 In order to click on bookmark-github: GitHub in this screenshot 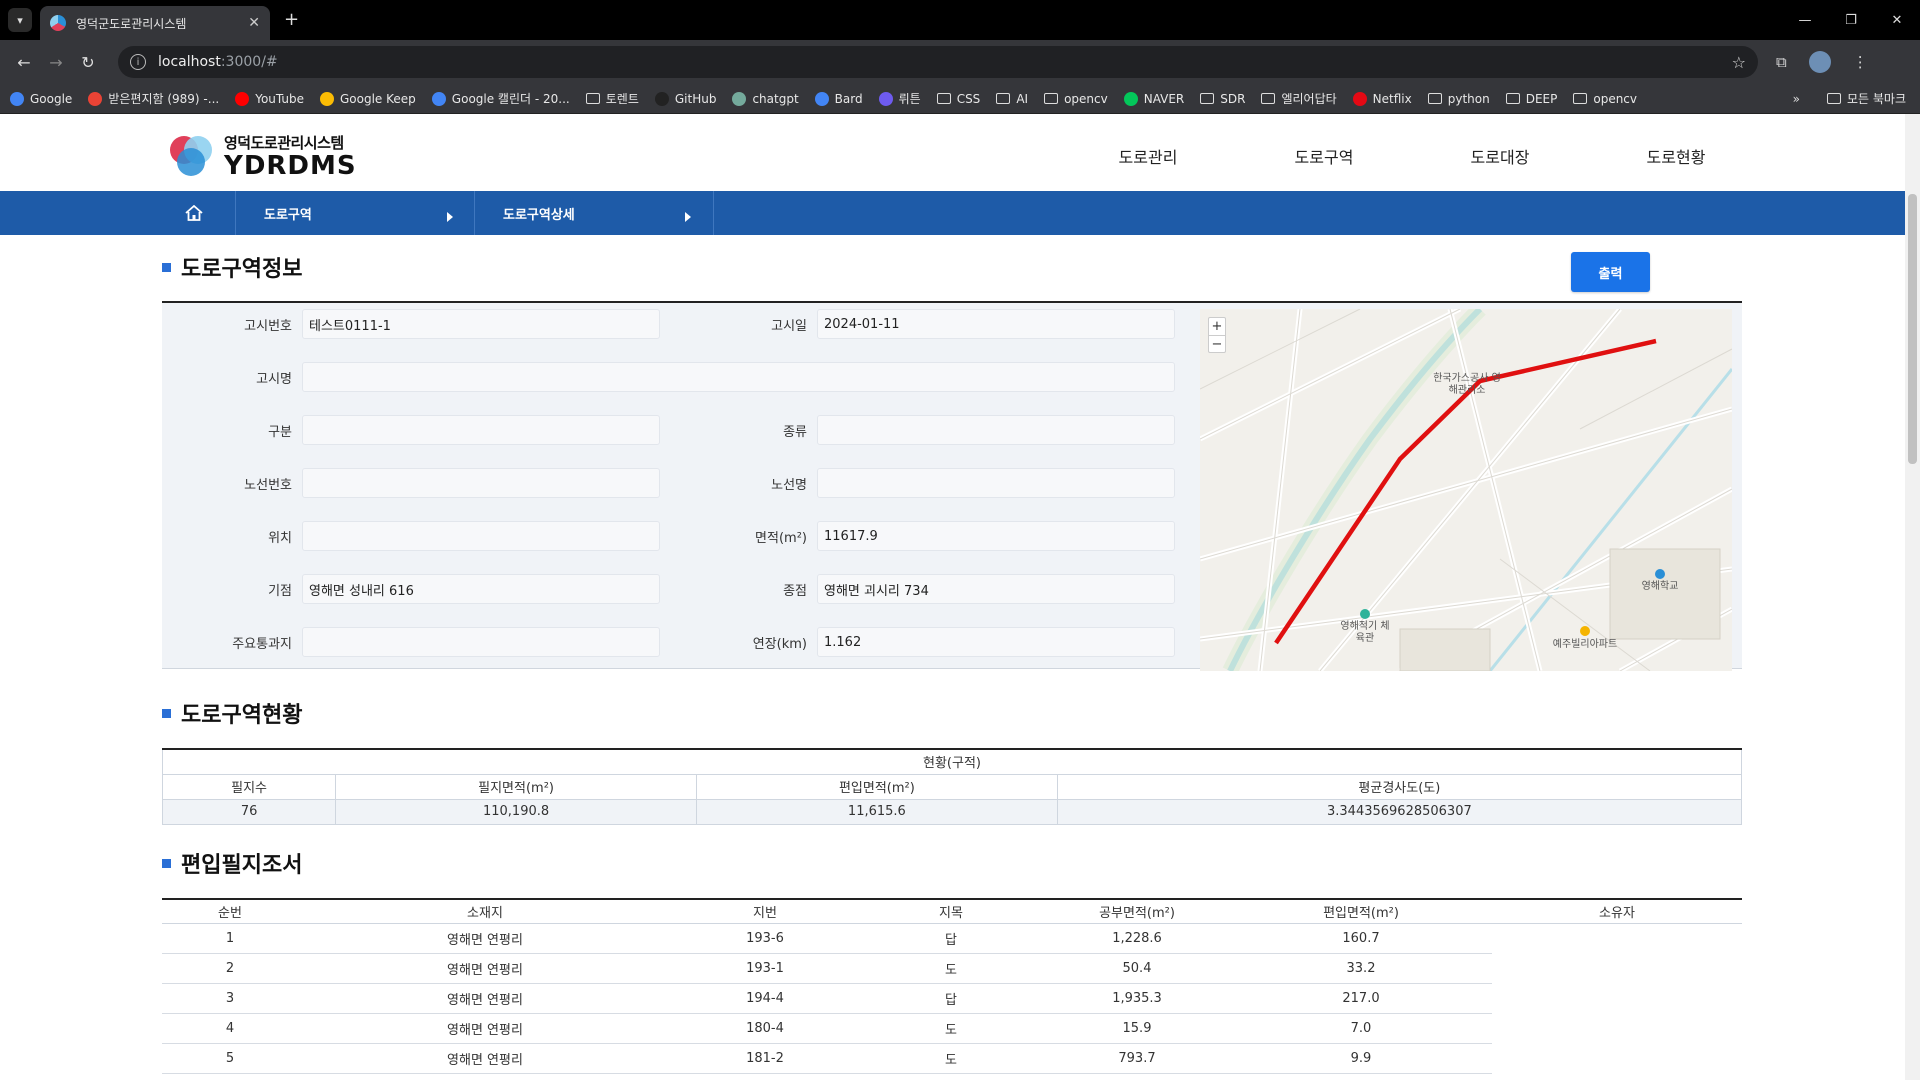, I will do `click(685, 98)`.